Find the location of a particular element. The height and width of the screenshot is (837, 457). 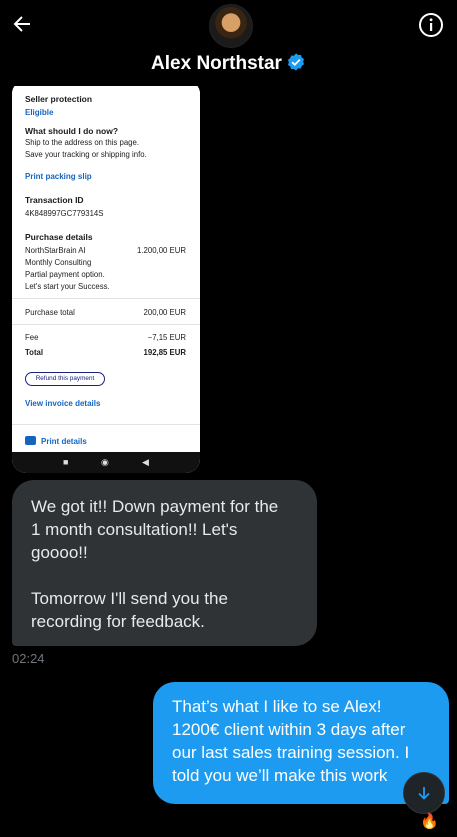

refund-payment-button: Refund this payment is located at coordinates (65, 379).